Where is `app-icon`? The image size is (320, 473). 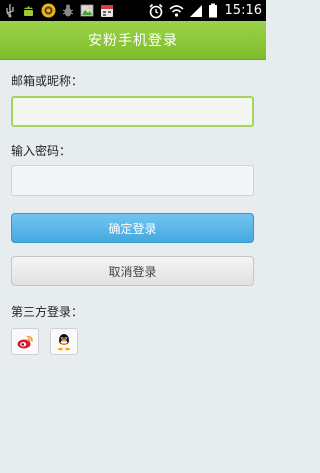 app-icon is located at coordinates (48, 10).